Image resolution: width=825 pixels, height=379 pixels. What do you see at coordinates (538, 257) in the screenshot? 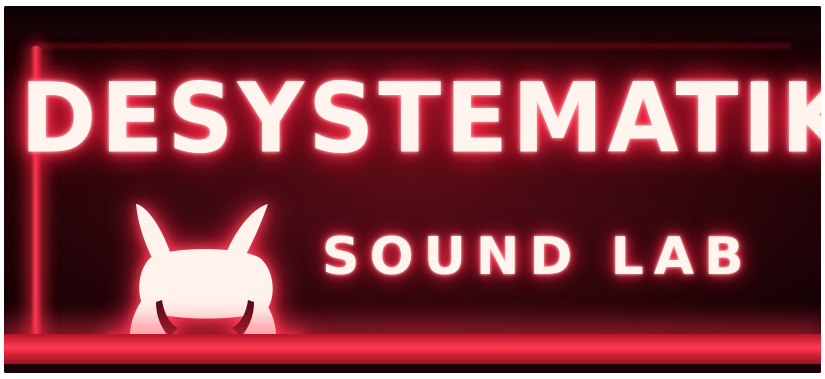
I see `sign-subtitle: SOUND LAB` at bounding box center [538, 257].